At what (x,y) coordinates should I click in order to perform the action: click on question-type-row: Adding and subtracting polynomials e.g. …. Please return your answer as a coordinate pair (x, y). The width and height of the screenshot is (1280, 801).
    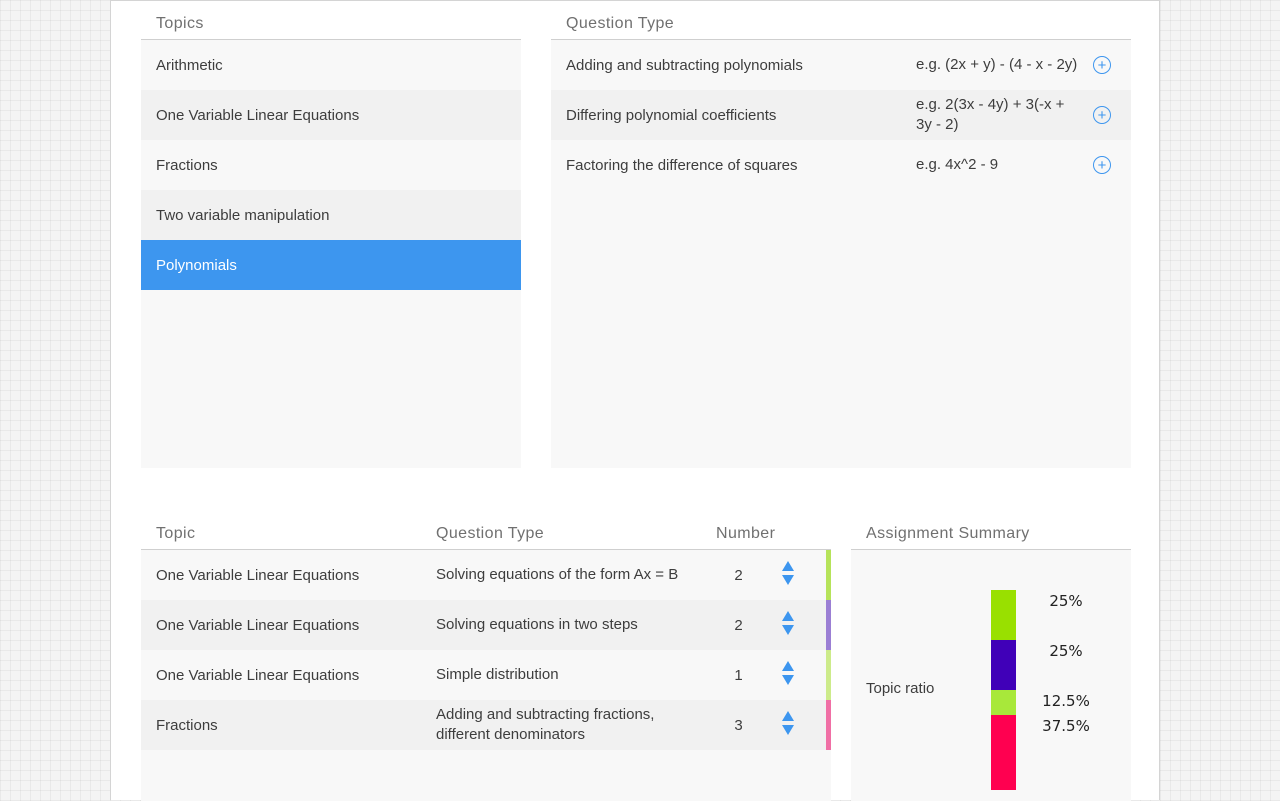
    Looking at the image, I should click on (841, 65).